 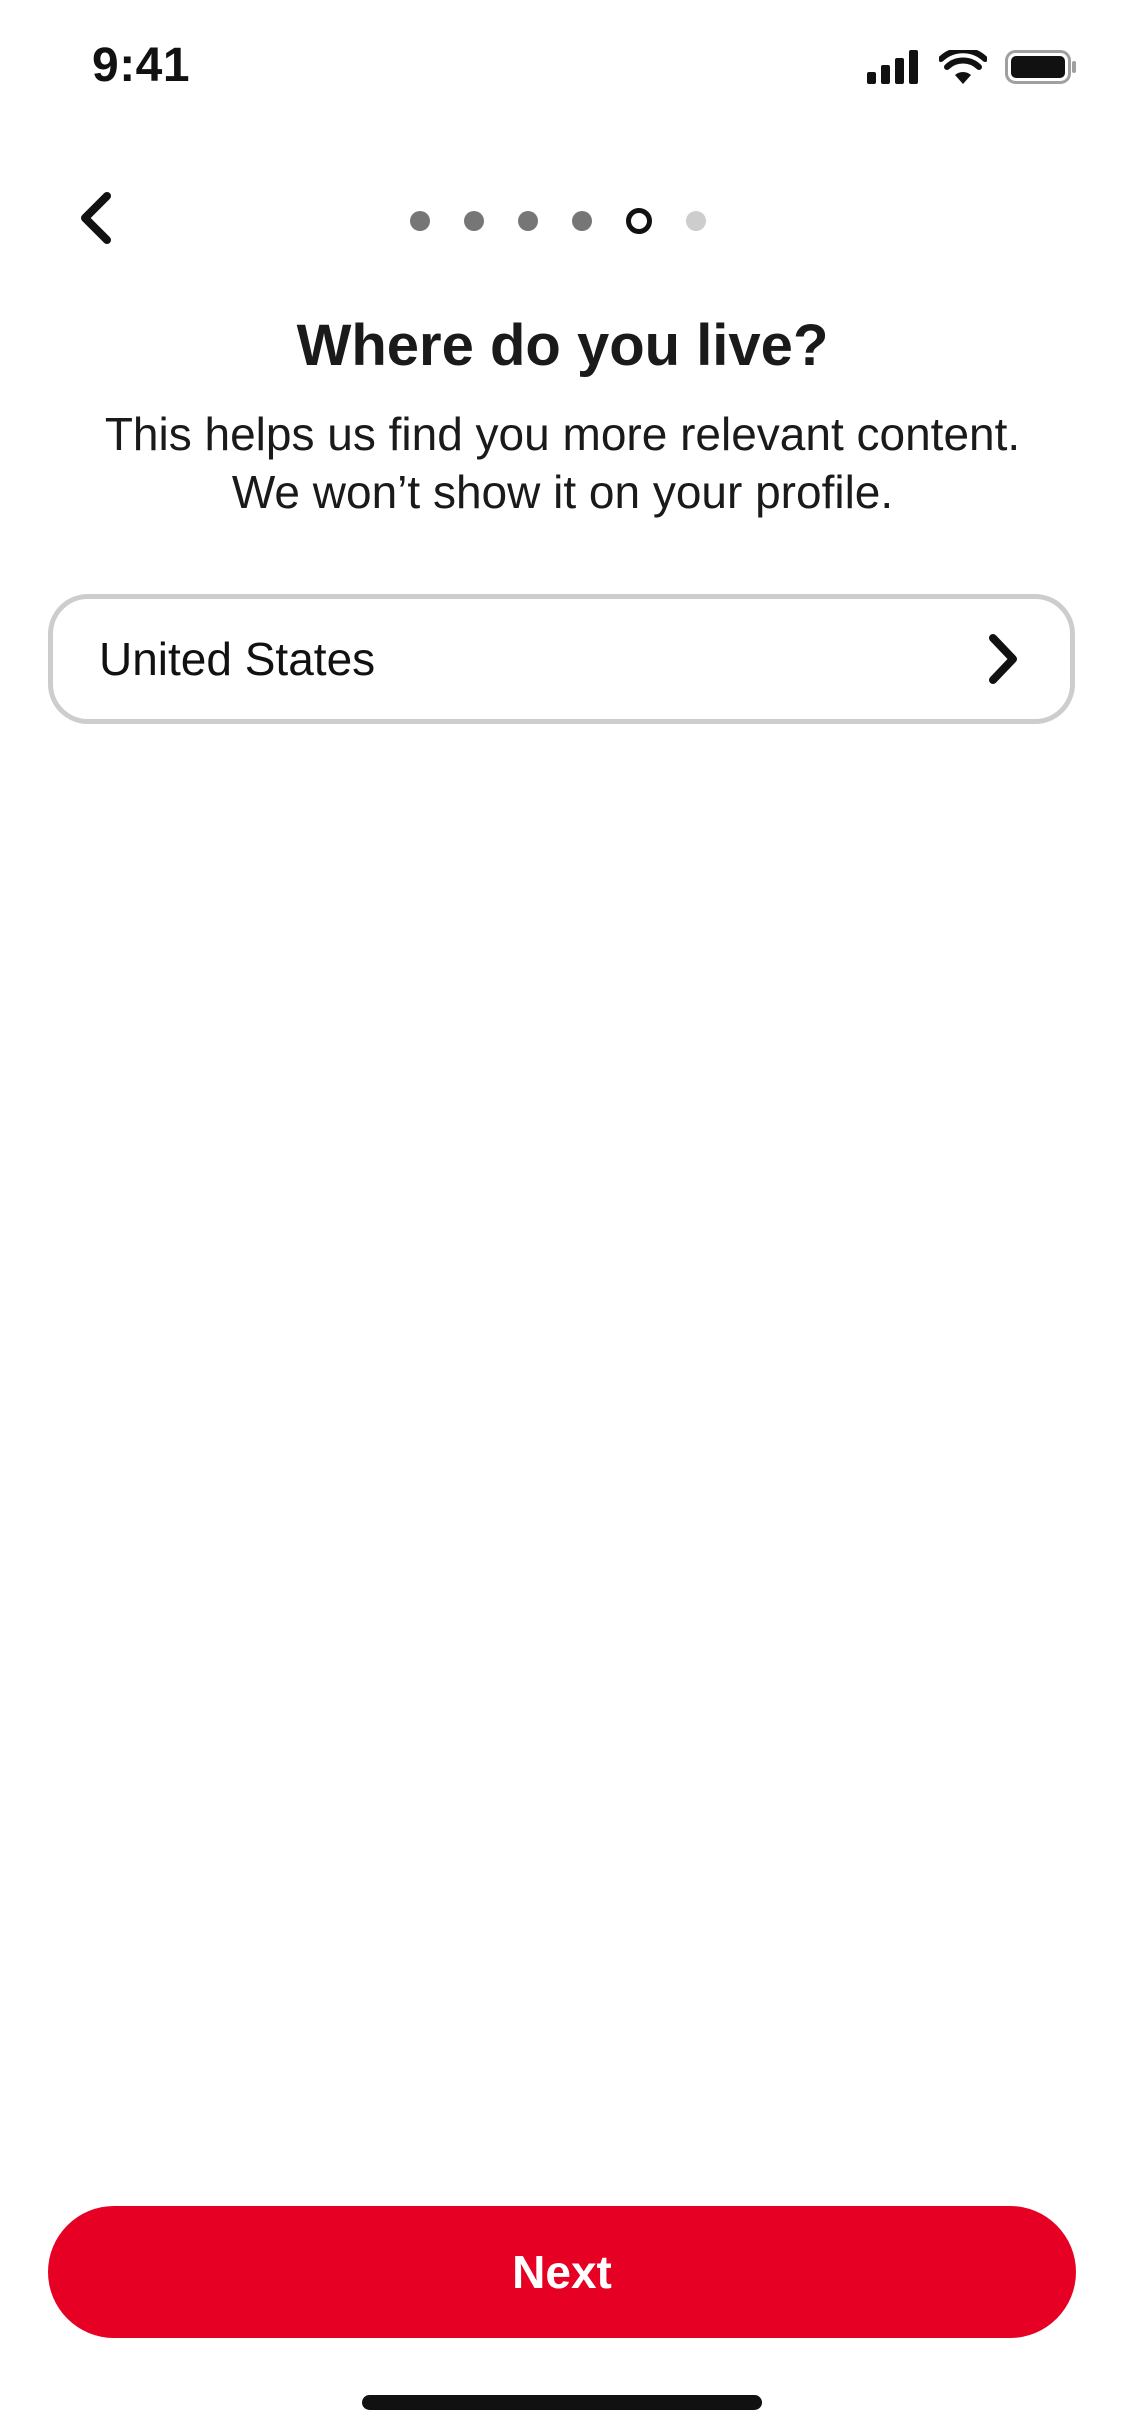 I want to click on back-button, so click(x=95, y=220).